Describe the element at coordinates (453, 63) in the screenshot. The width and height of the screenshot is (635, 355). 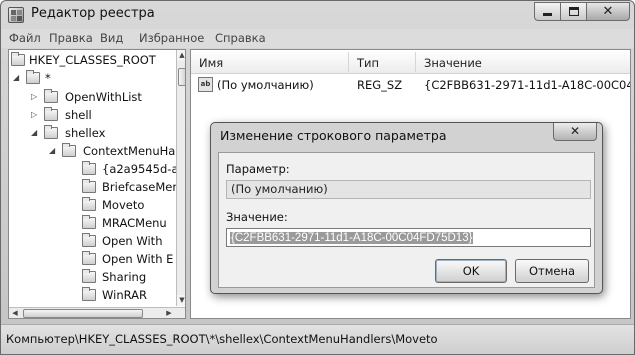
I see `column-header-value: Значение` at that location.